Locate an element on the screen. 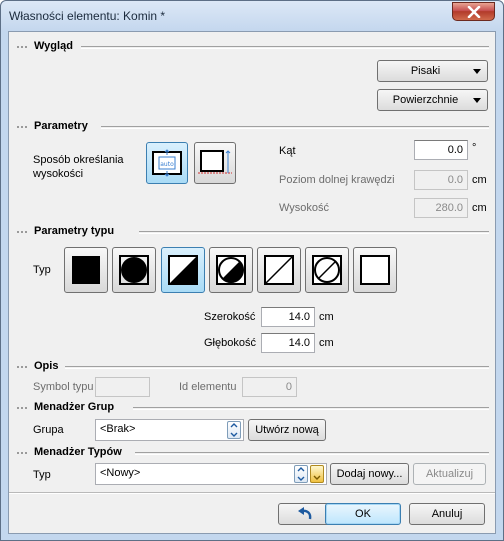 This screenshot has width=504, height=541. circle-diagonal-icon is located at coordinates (231, 270).